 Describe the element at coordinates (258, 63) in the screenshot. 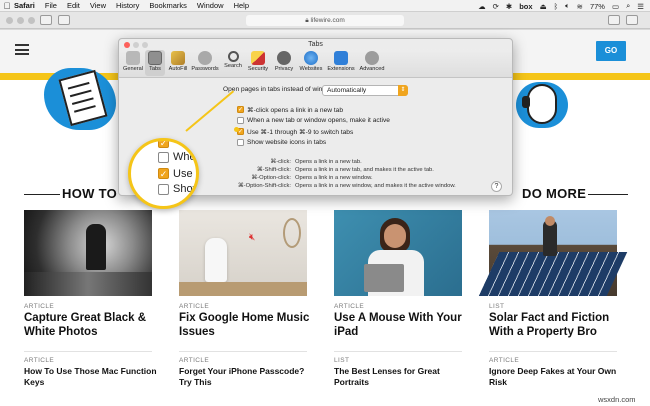

I see `tab-security: Security` at that location.